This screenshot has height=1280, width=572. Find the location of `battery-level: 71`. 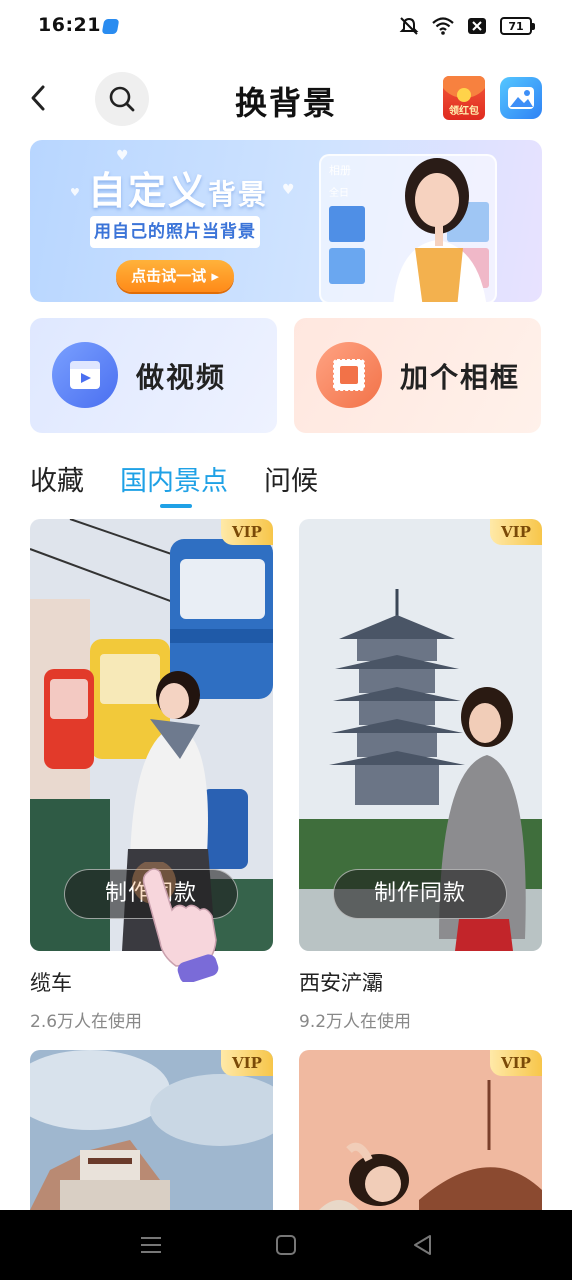

battery-level: 71 is located at coordinates (516, 26).